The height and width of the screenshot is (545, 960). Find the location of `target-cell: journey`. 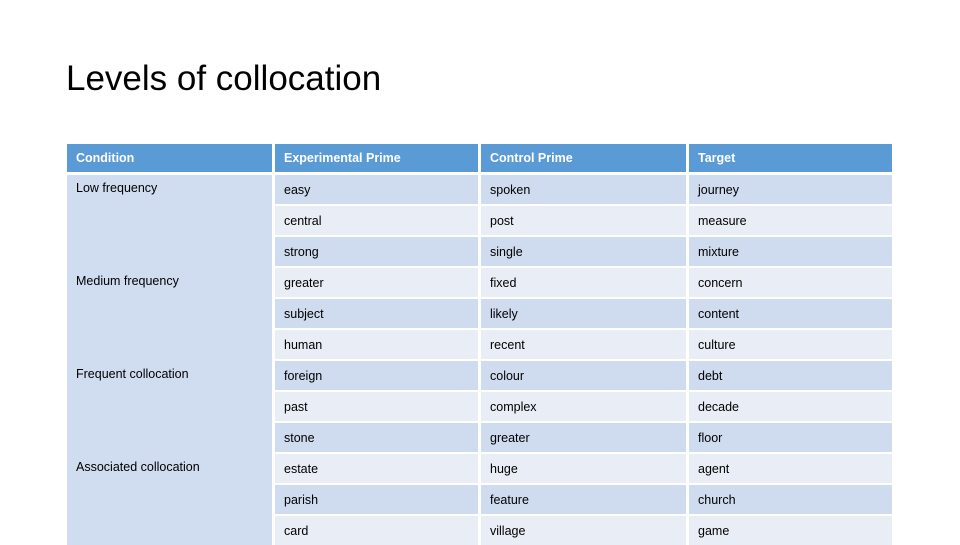

target-cell: journey is located at coordinates (790, 190).